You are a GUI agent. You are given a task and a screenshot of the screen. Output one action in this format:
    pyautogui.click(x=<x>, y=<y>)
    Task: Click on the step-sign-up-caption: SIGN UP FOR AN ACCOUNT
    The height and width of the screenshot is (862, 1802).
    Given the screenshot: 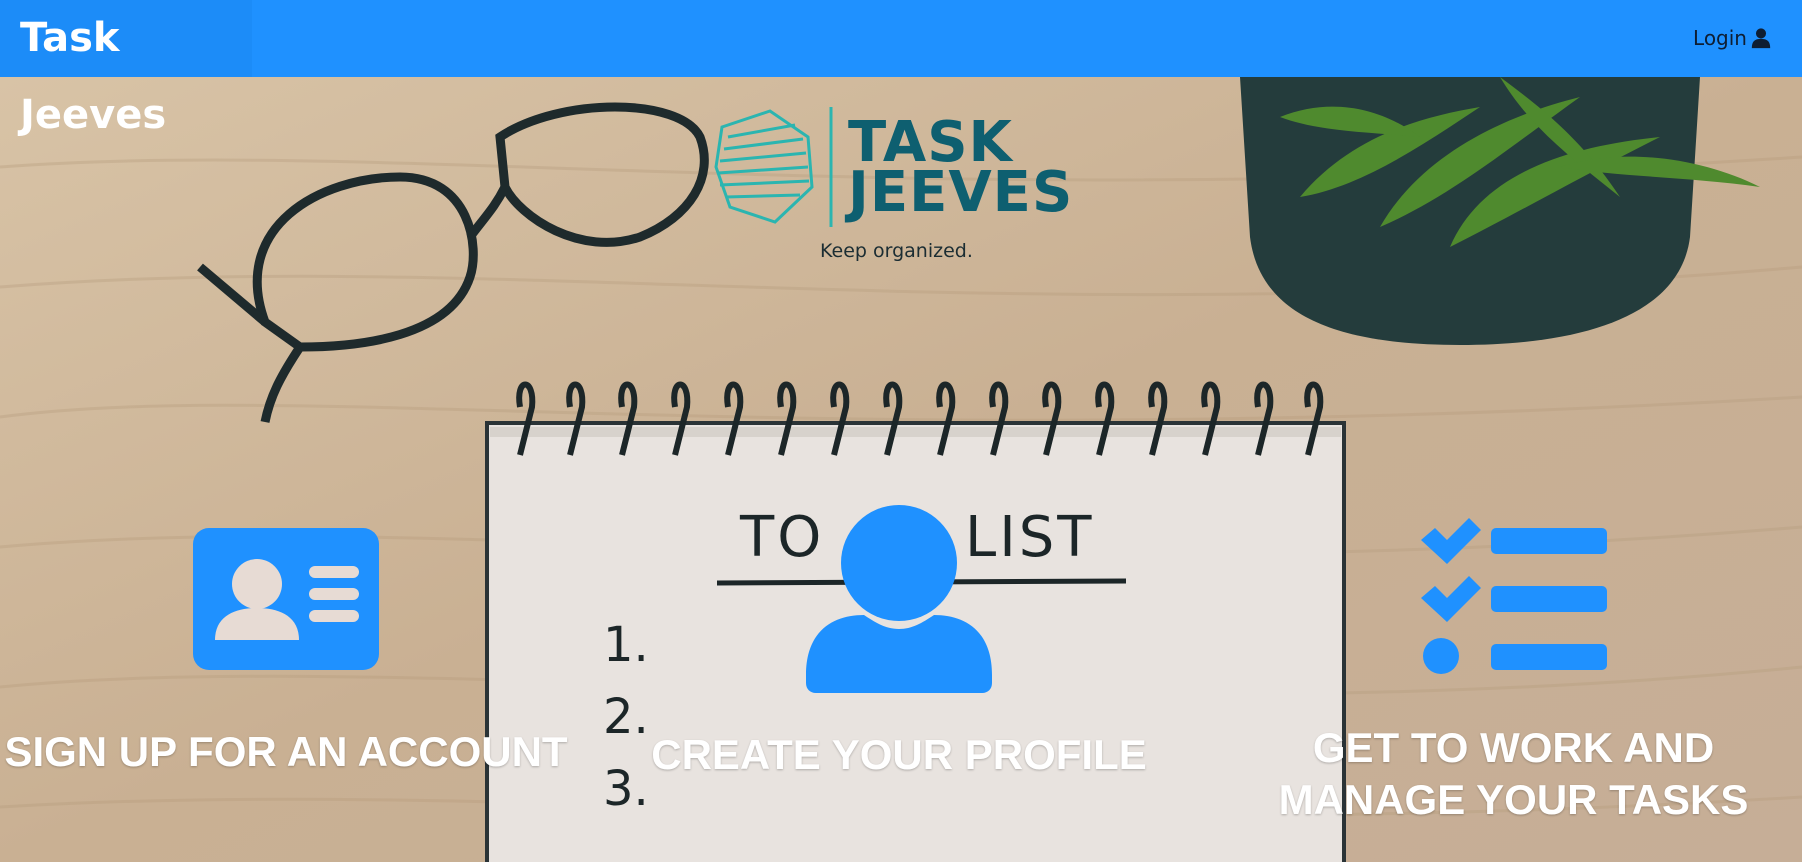 What is the action you would take?
    pyautogui.click(x=286, y=751)
    